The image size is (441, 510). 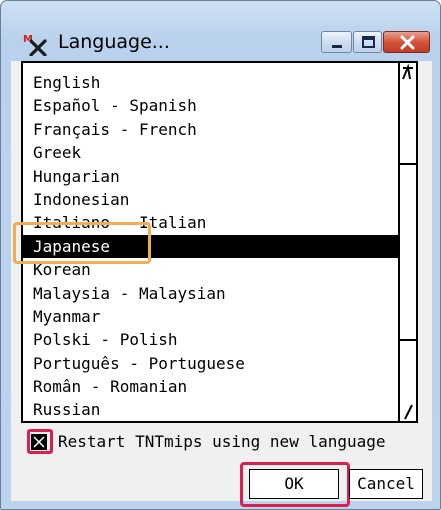 What do you see at coordinates (39, 442) in the screenshot?
I see `restart-checkbox` at bounding box center [39, 442].